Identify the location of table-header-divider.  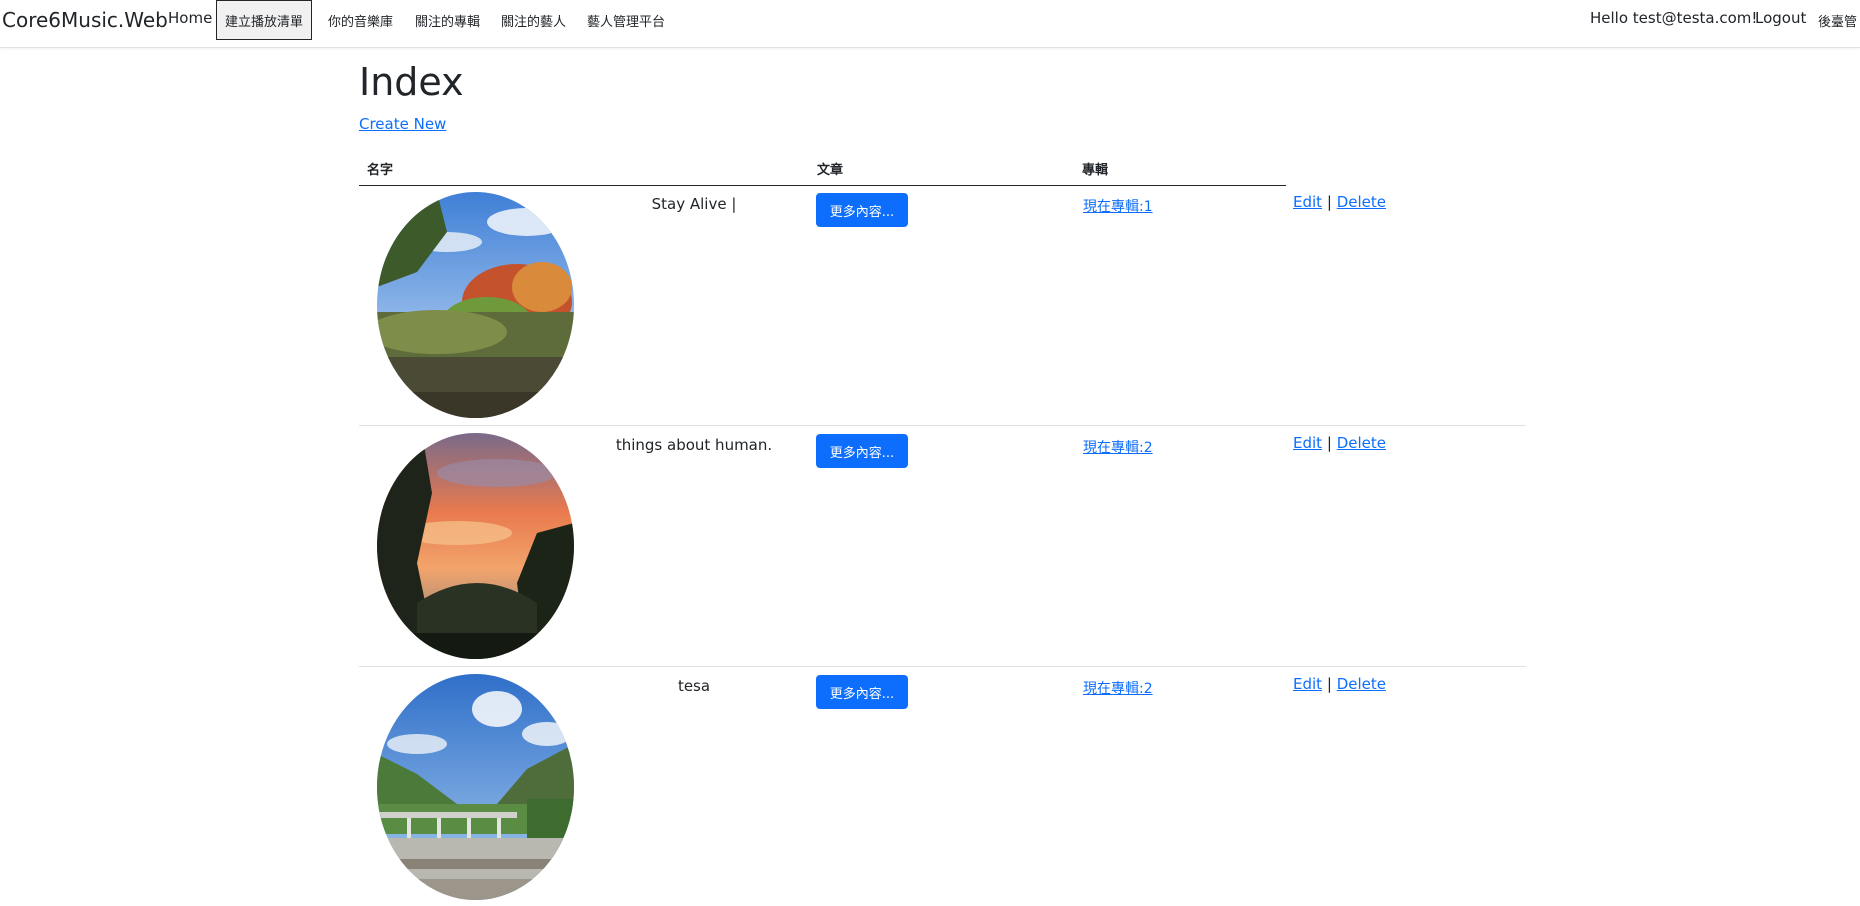
(822, 185).